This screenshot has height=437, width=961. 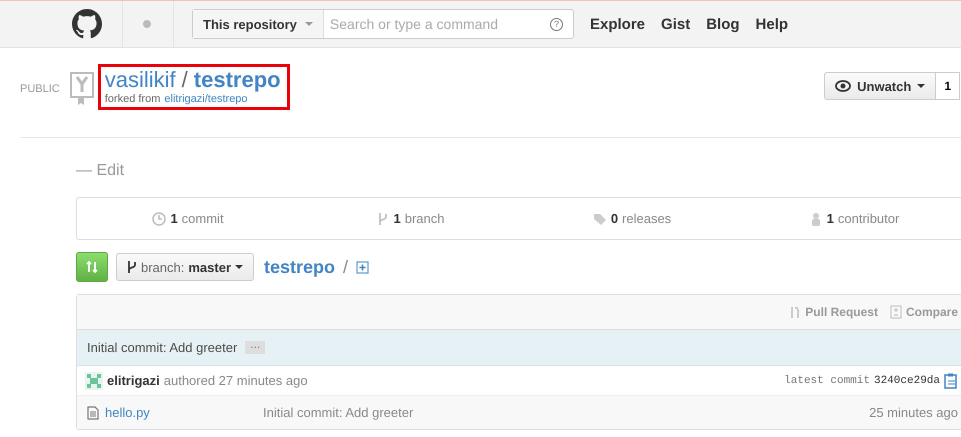 I want to click on nav-link: Help, so click(x=772, y=24).